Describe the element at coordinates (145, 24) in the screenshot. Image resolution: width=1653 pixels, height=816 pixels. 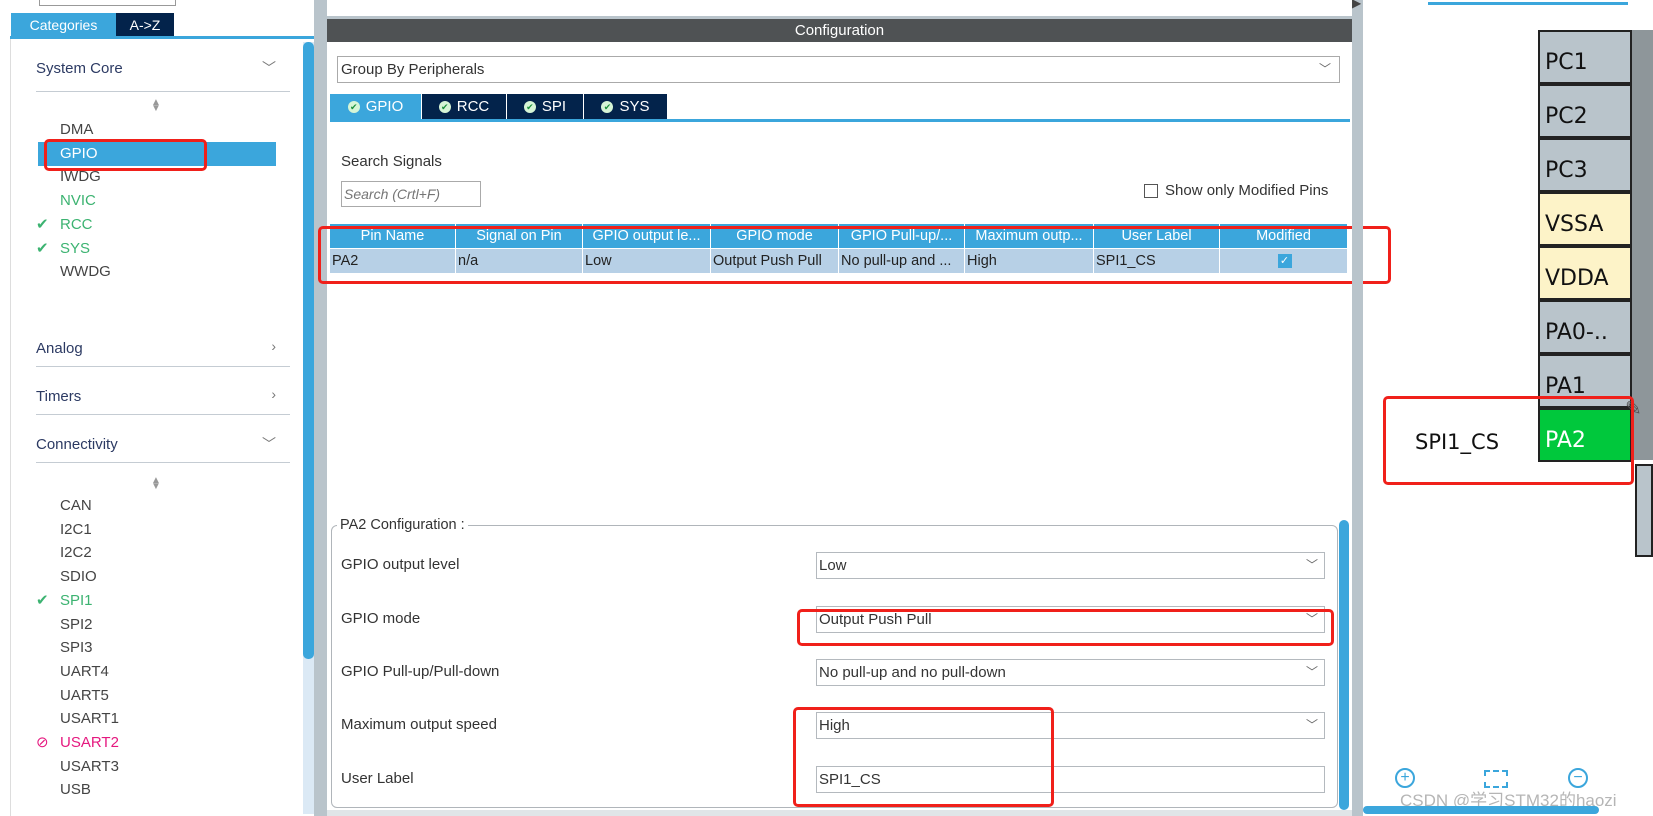
I see `tab-a-z: A->Z` at that location.